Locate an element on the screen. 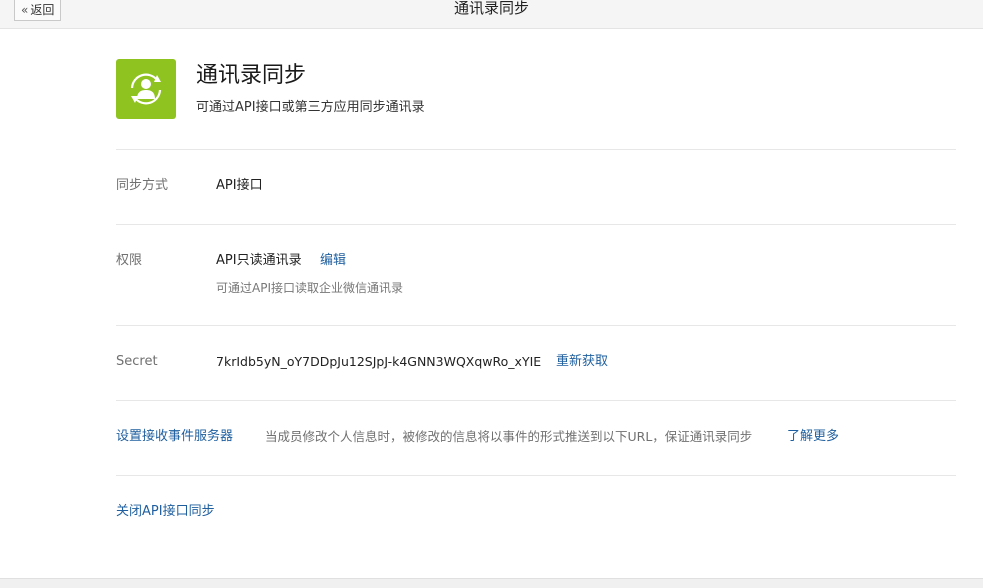 The image size is (983, 588). secret-label: Secret is located at coordinates (137, 361).